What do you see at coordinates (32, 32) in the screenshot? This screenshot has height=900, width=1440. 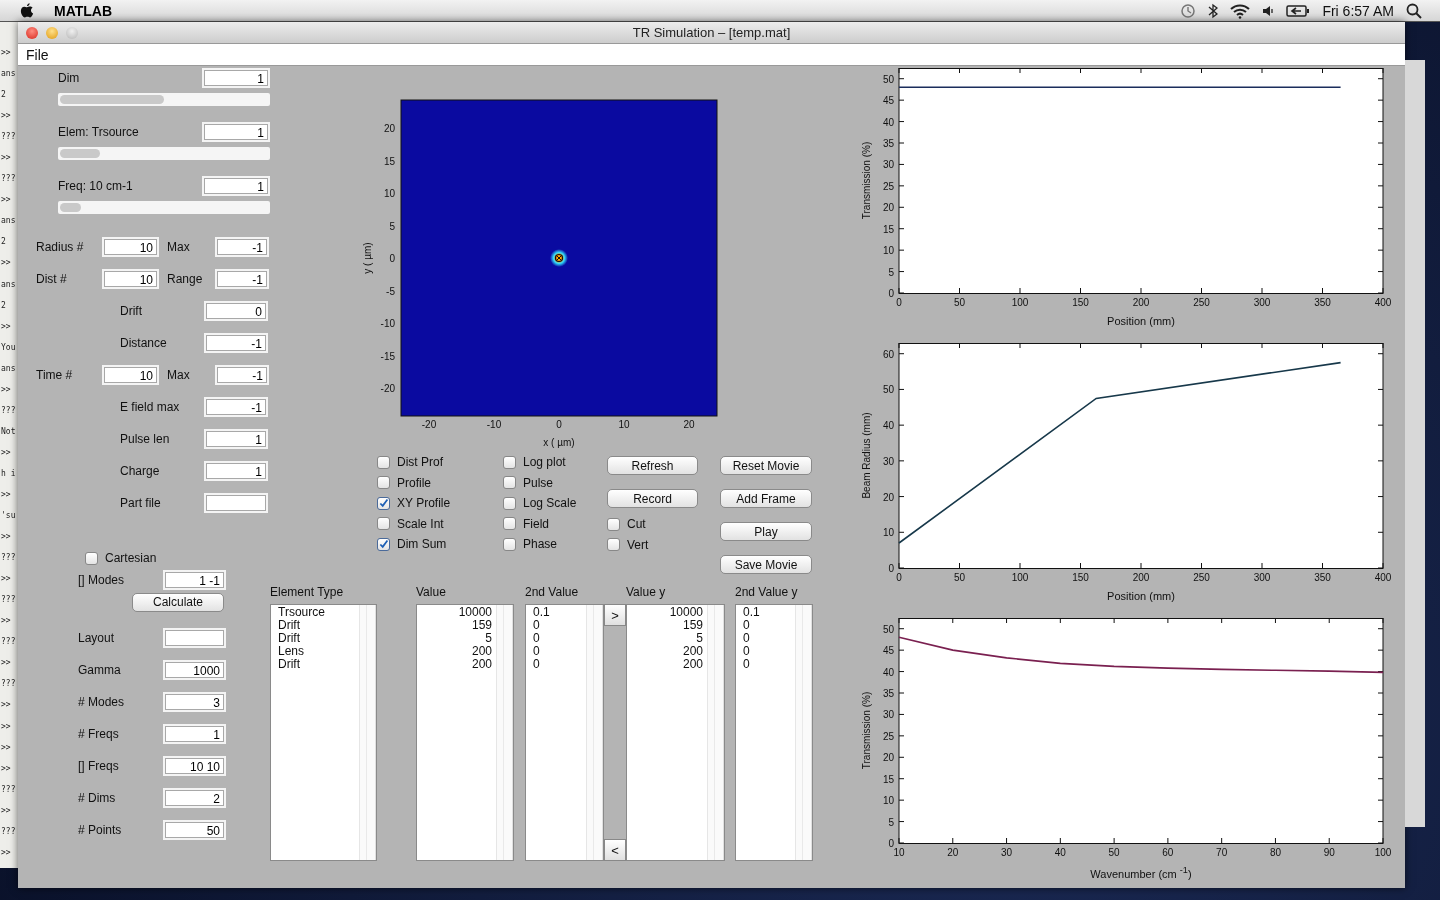 I see `close-button` at bounding box center [32, 32].